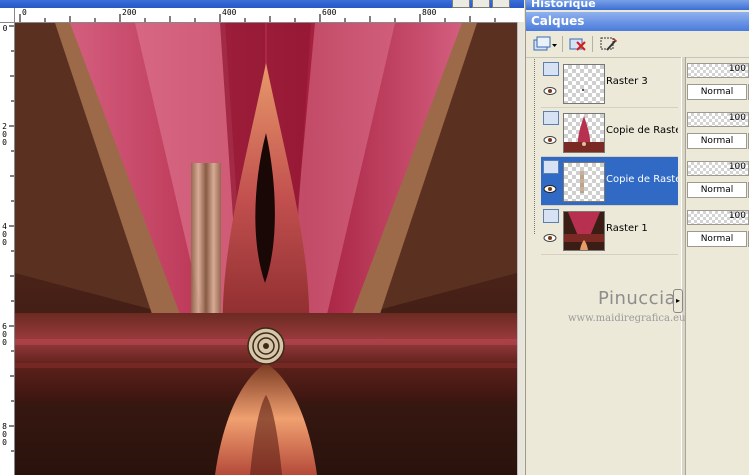 The width and height of the screenshot is (749, 475). I want to click on edit-selection-button, so click(609, 44).